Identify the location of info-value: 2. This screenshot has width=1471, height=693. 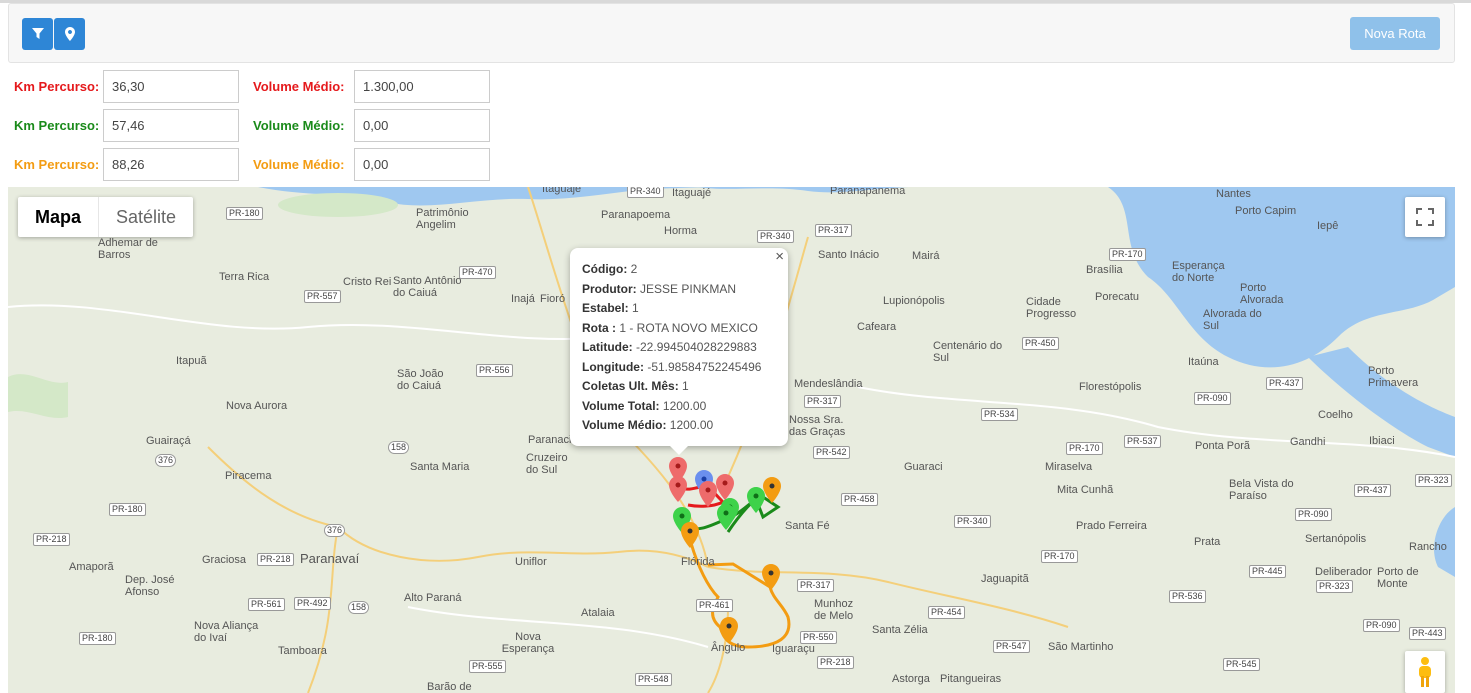
(634, 269).